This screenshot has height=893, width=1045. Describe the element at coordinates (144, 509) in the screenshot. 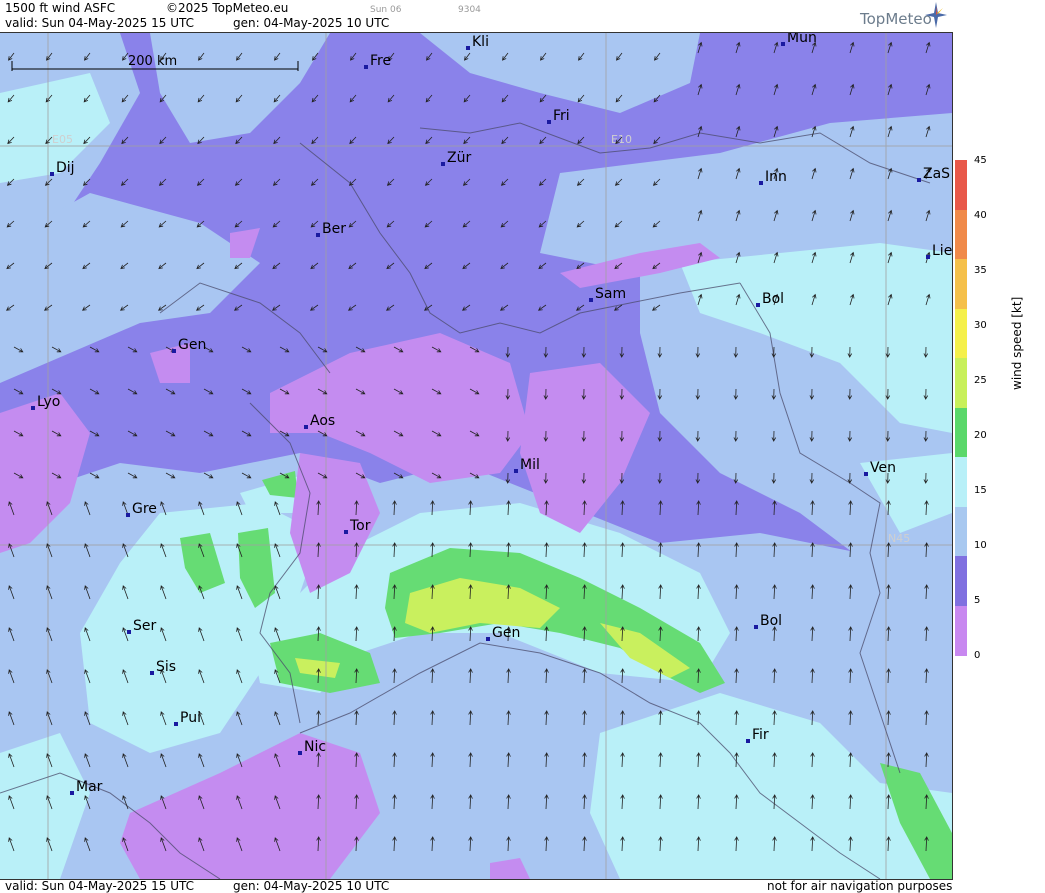

I see `city-label: Gre` at that location.